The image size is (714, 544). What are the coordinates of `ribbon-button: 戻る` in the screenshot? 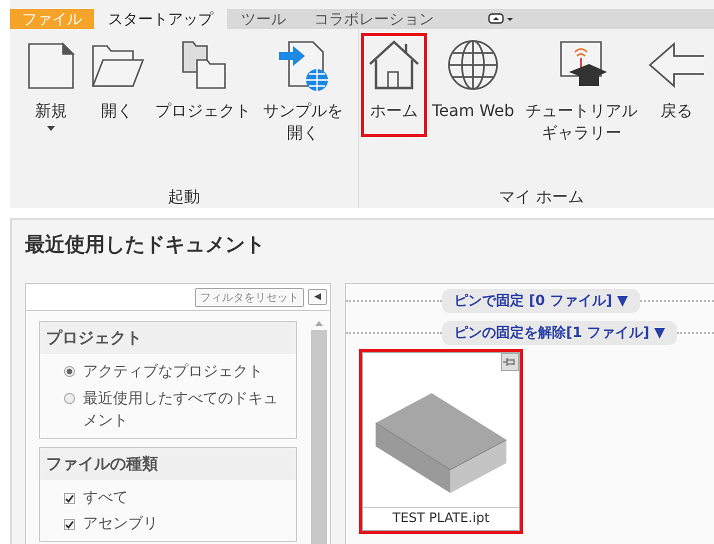 It's located at (676, 85).